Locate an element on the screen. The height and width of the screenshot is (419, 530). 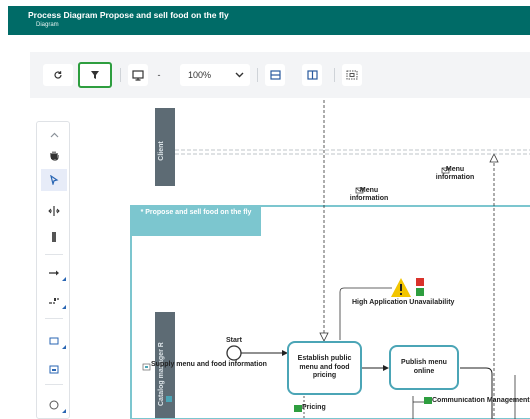
columns-icon is located at coordinates (312, 75).